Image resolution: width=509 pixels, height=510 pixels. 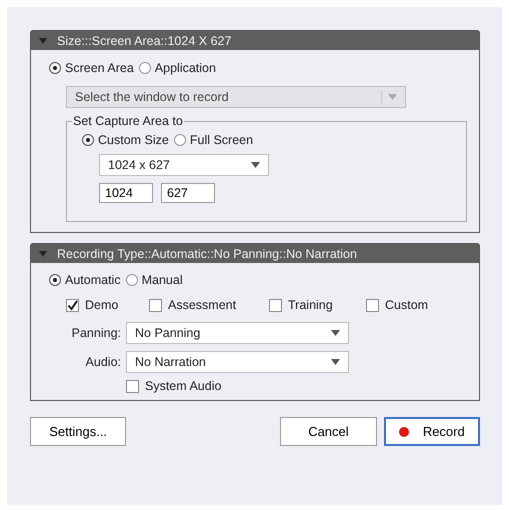 I want to click on audio-dropdown: No Narration, so click(x=237, y=362).